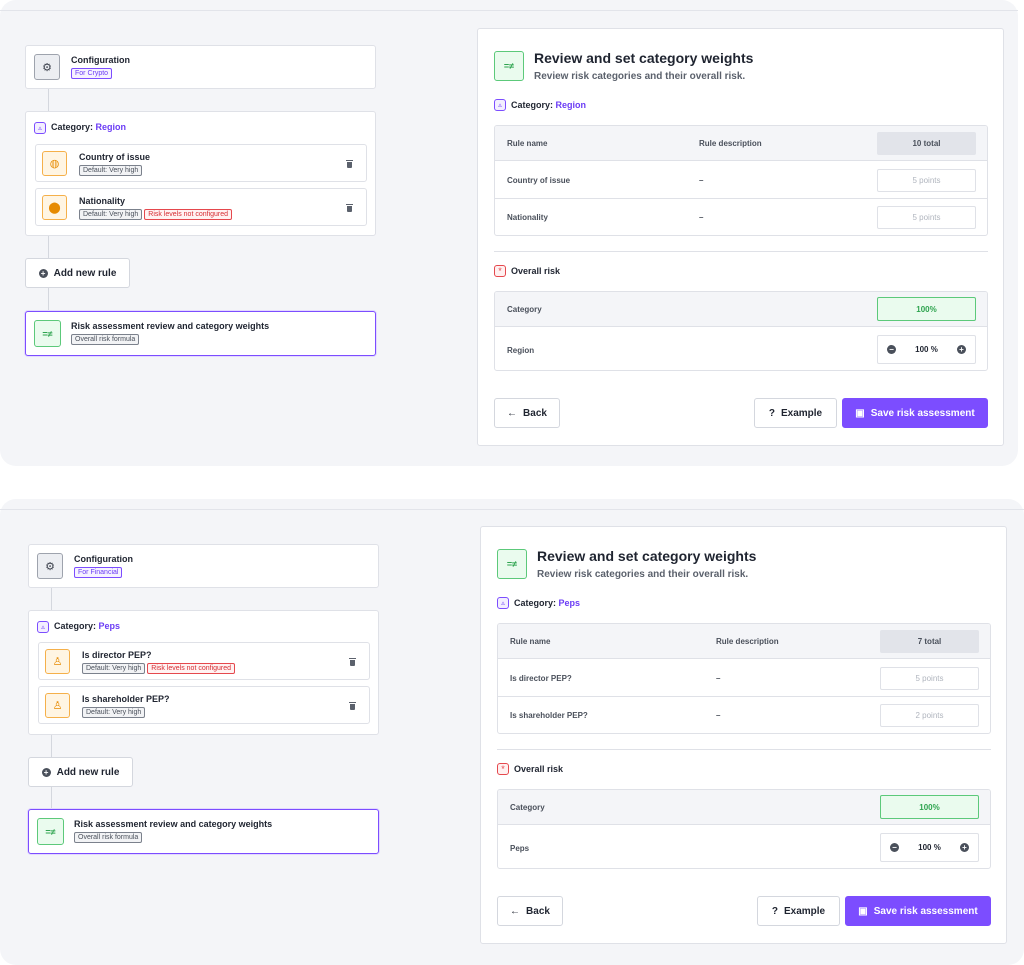  I want to click on overall-risk-table: Category 100% Peps − 100 % +, so click(744, 829).